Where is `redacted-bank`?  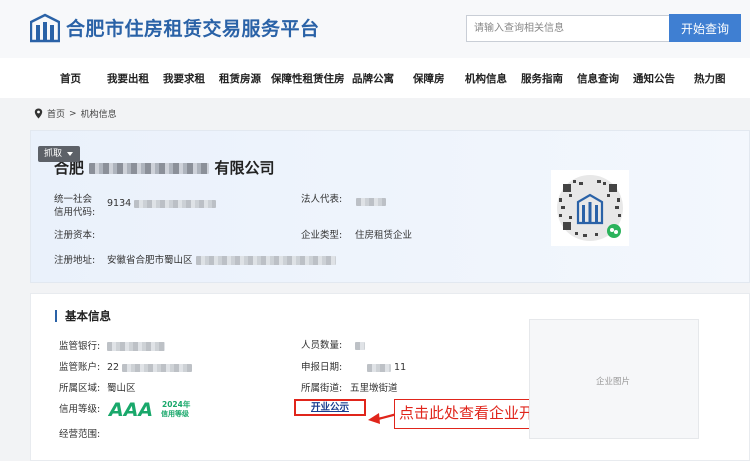
redacted-bank is located at coordinates (136, 346).